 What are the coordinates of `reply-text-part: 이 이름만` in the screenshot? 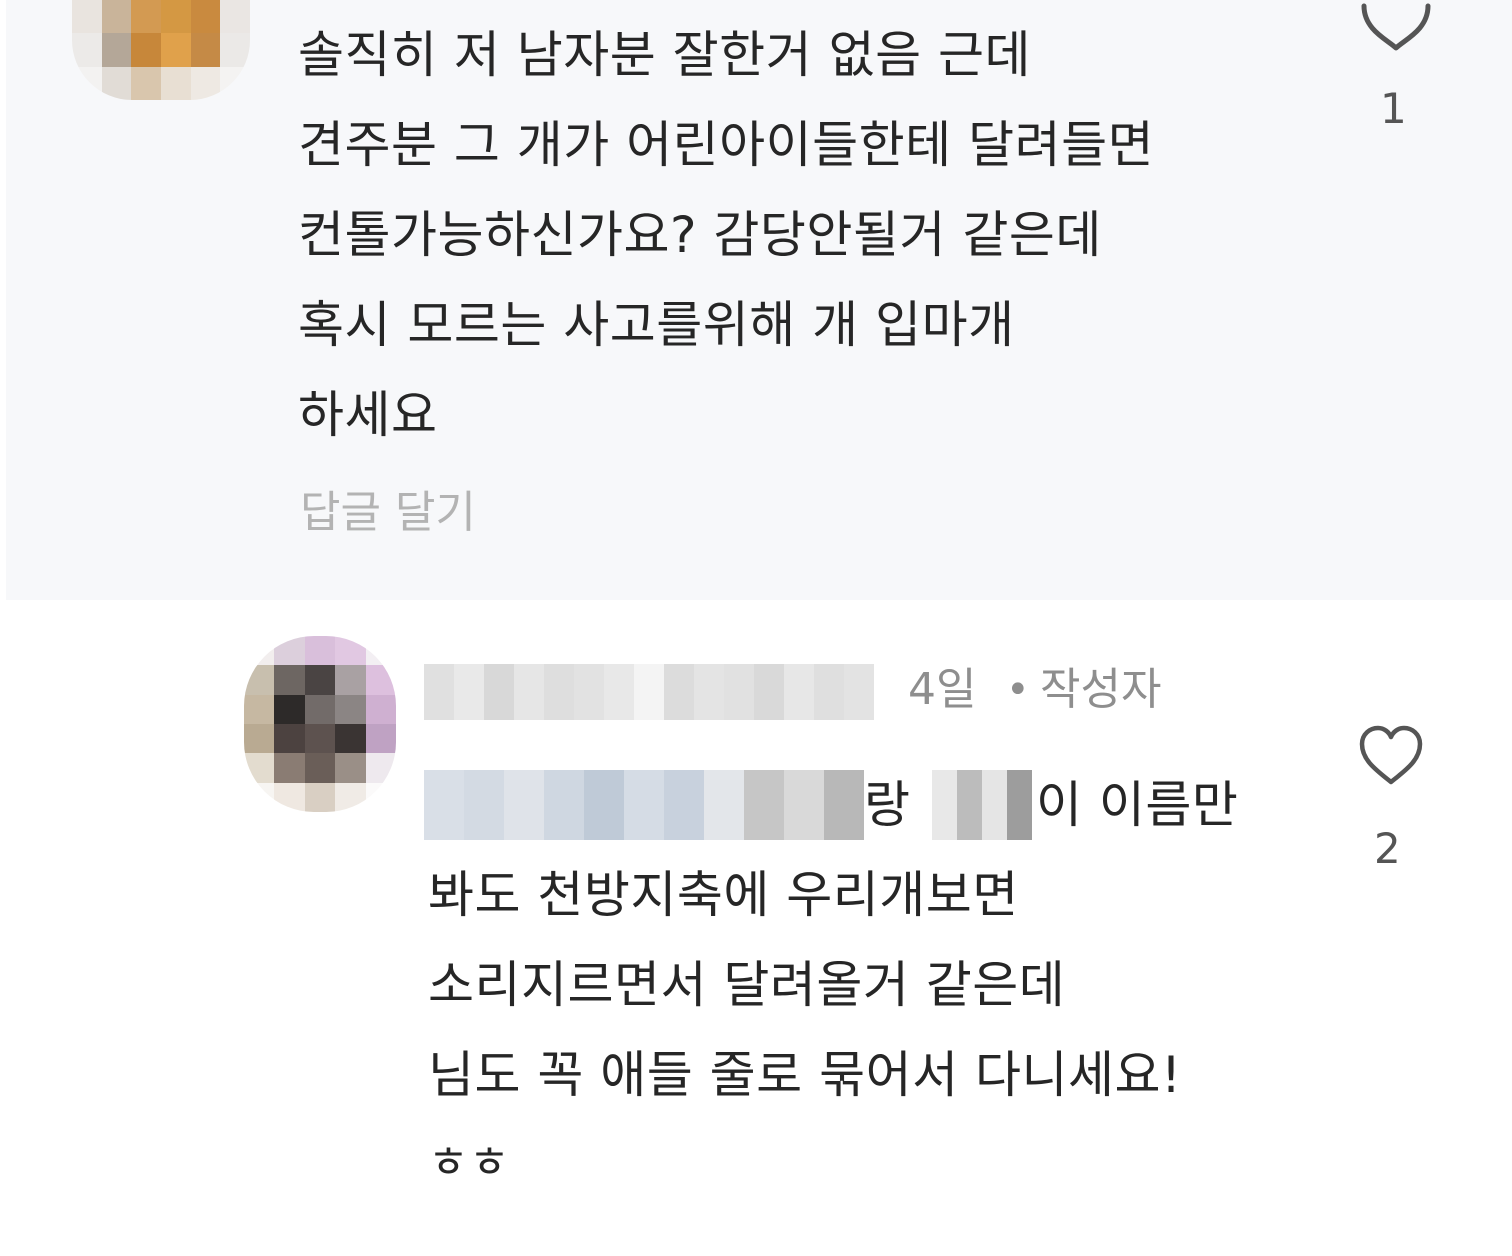 It's located at (1137, 805).